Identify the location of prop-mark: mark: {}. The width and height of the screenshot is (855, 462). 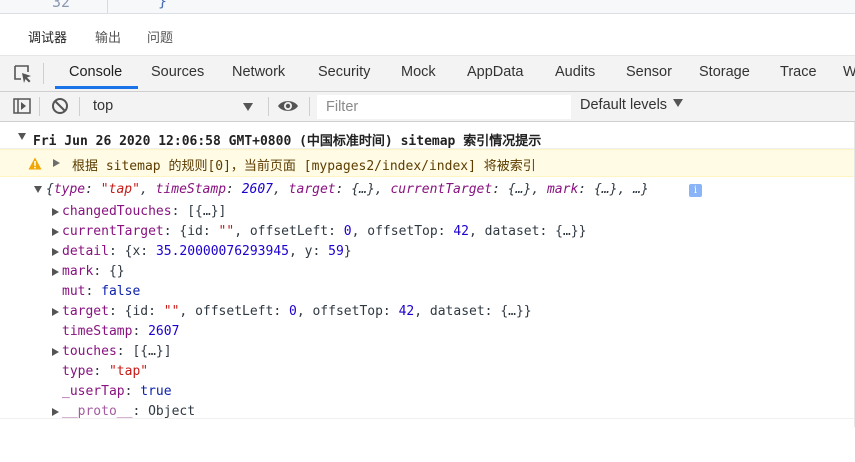
(427, 272).